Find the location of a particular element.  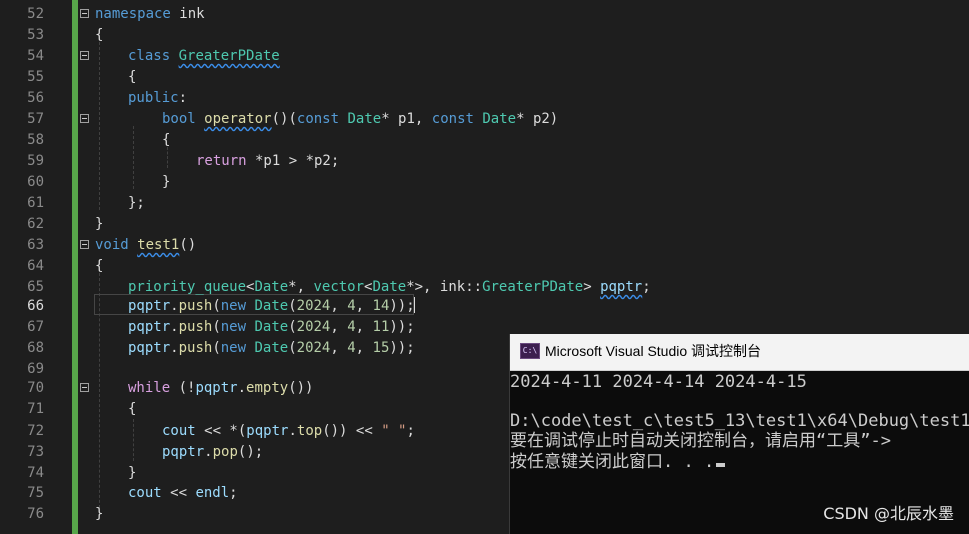

code-line: 59 return *p1 > *p2; is located at coordinates (484, 161).